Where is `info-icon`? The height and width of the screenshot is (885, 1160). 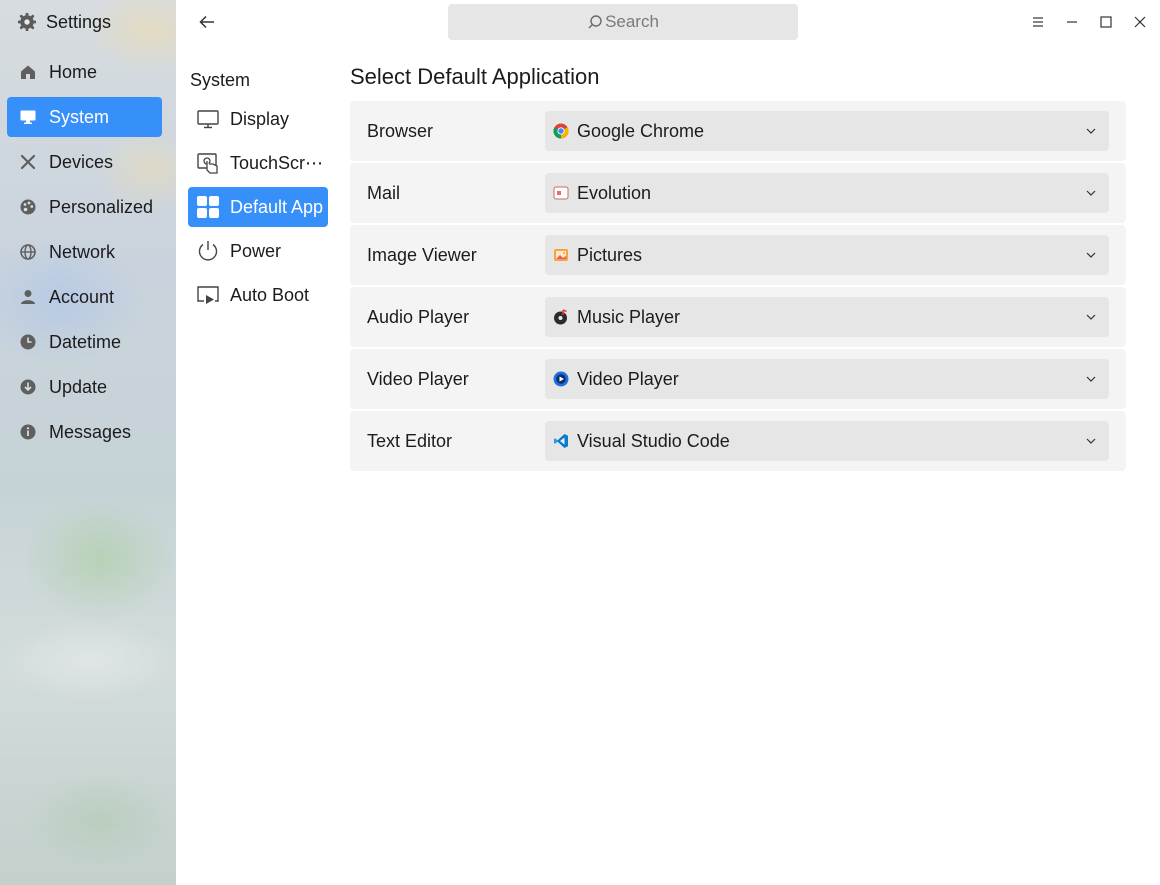
info-icon is located at coordinates (28, 432).